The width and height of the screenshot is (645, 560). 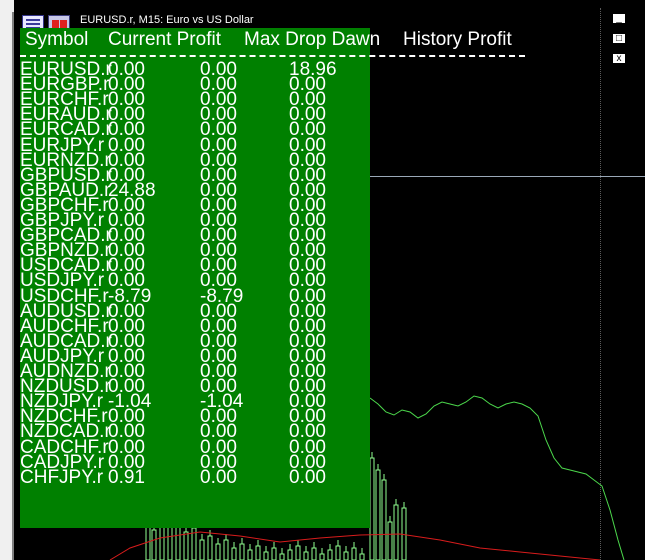 I want to click on header-symbol: Symbol, so click(x=57, y=39).